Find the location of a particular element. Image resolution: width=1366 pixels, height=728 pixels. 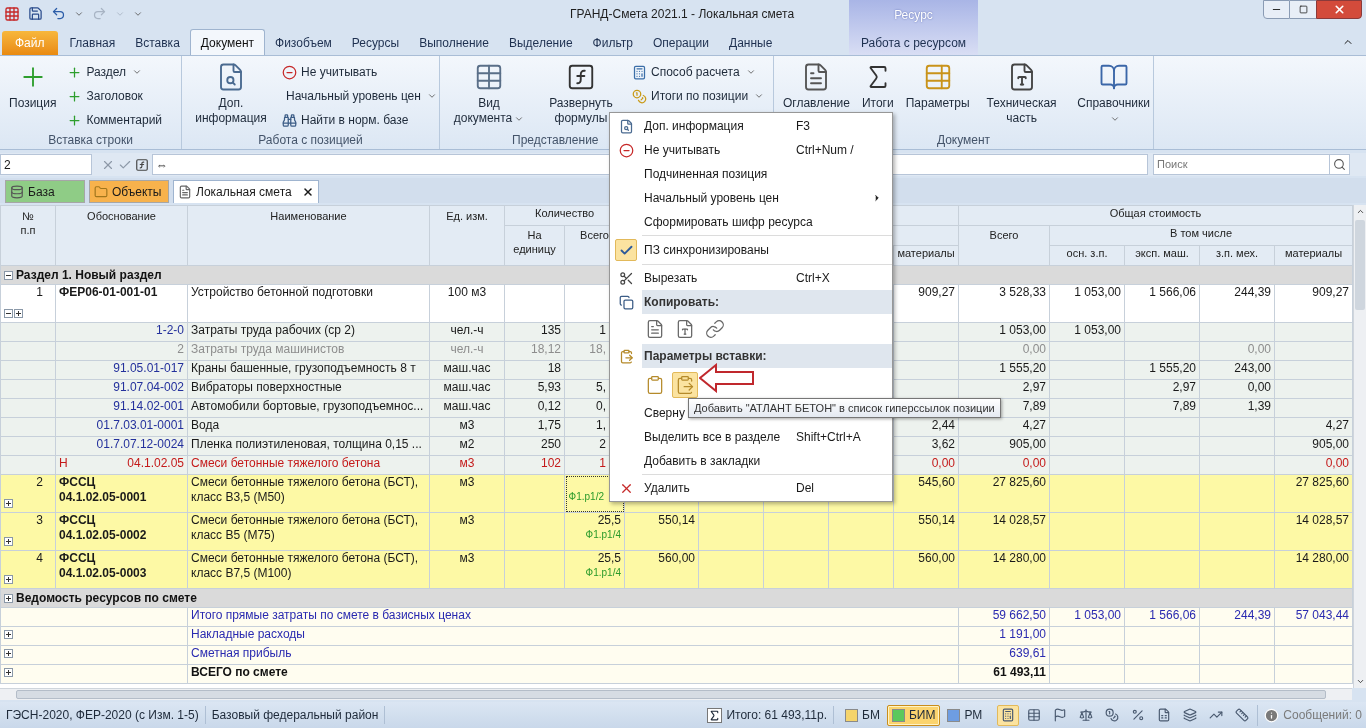

table-cell: Затраты труда машинистов is located at coordinates (268, 349).